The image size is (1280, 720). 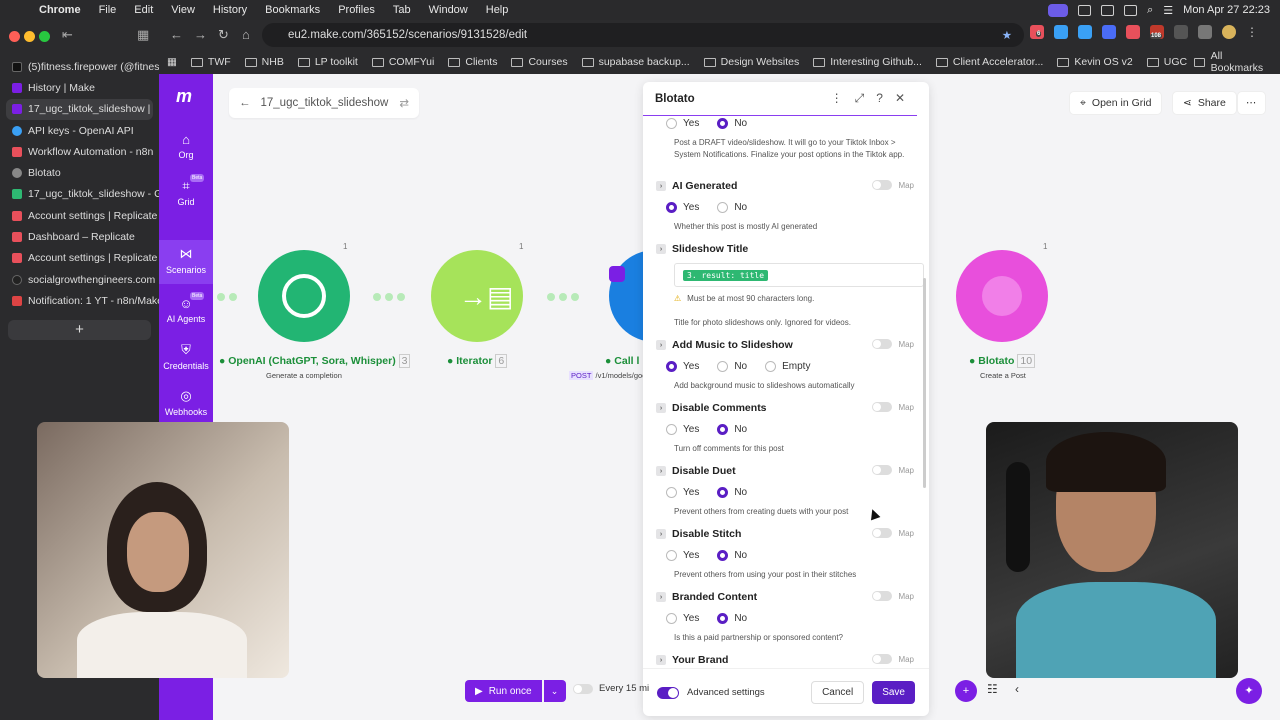 I want to click on bookmark-star-icon: ★, so click(x=1007, y=35).